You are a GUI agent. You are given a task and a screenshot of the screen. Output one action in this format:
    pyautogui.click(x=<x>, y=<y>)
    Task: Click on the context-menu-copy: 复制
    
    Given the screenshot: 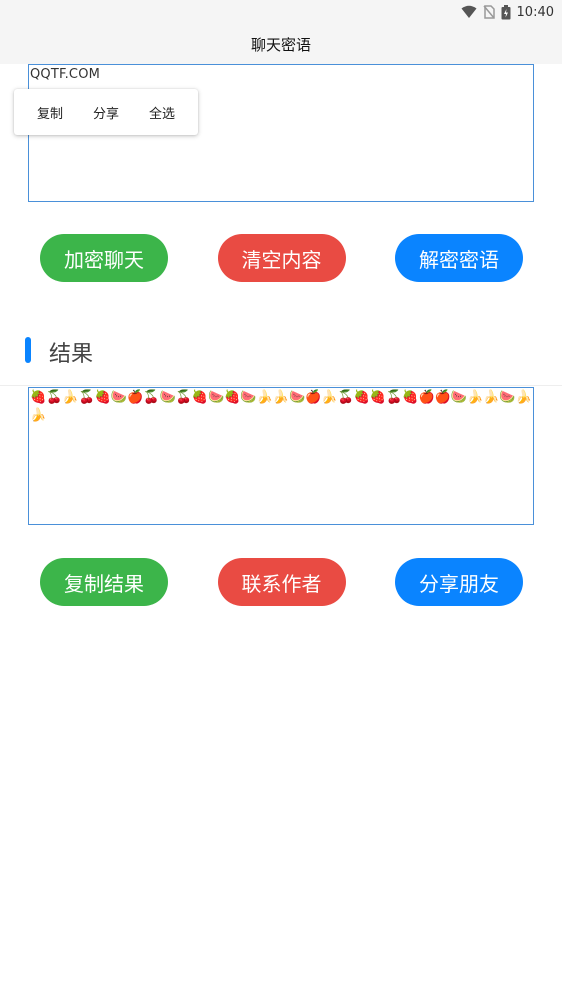 What is the action you would take?
    pyautogui.click(x=50, y=112)
    